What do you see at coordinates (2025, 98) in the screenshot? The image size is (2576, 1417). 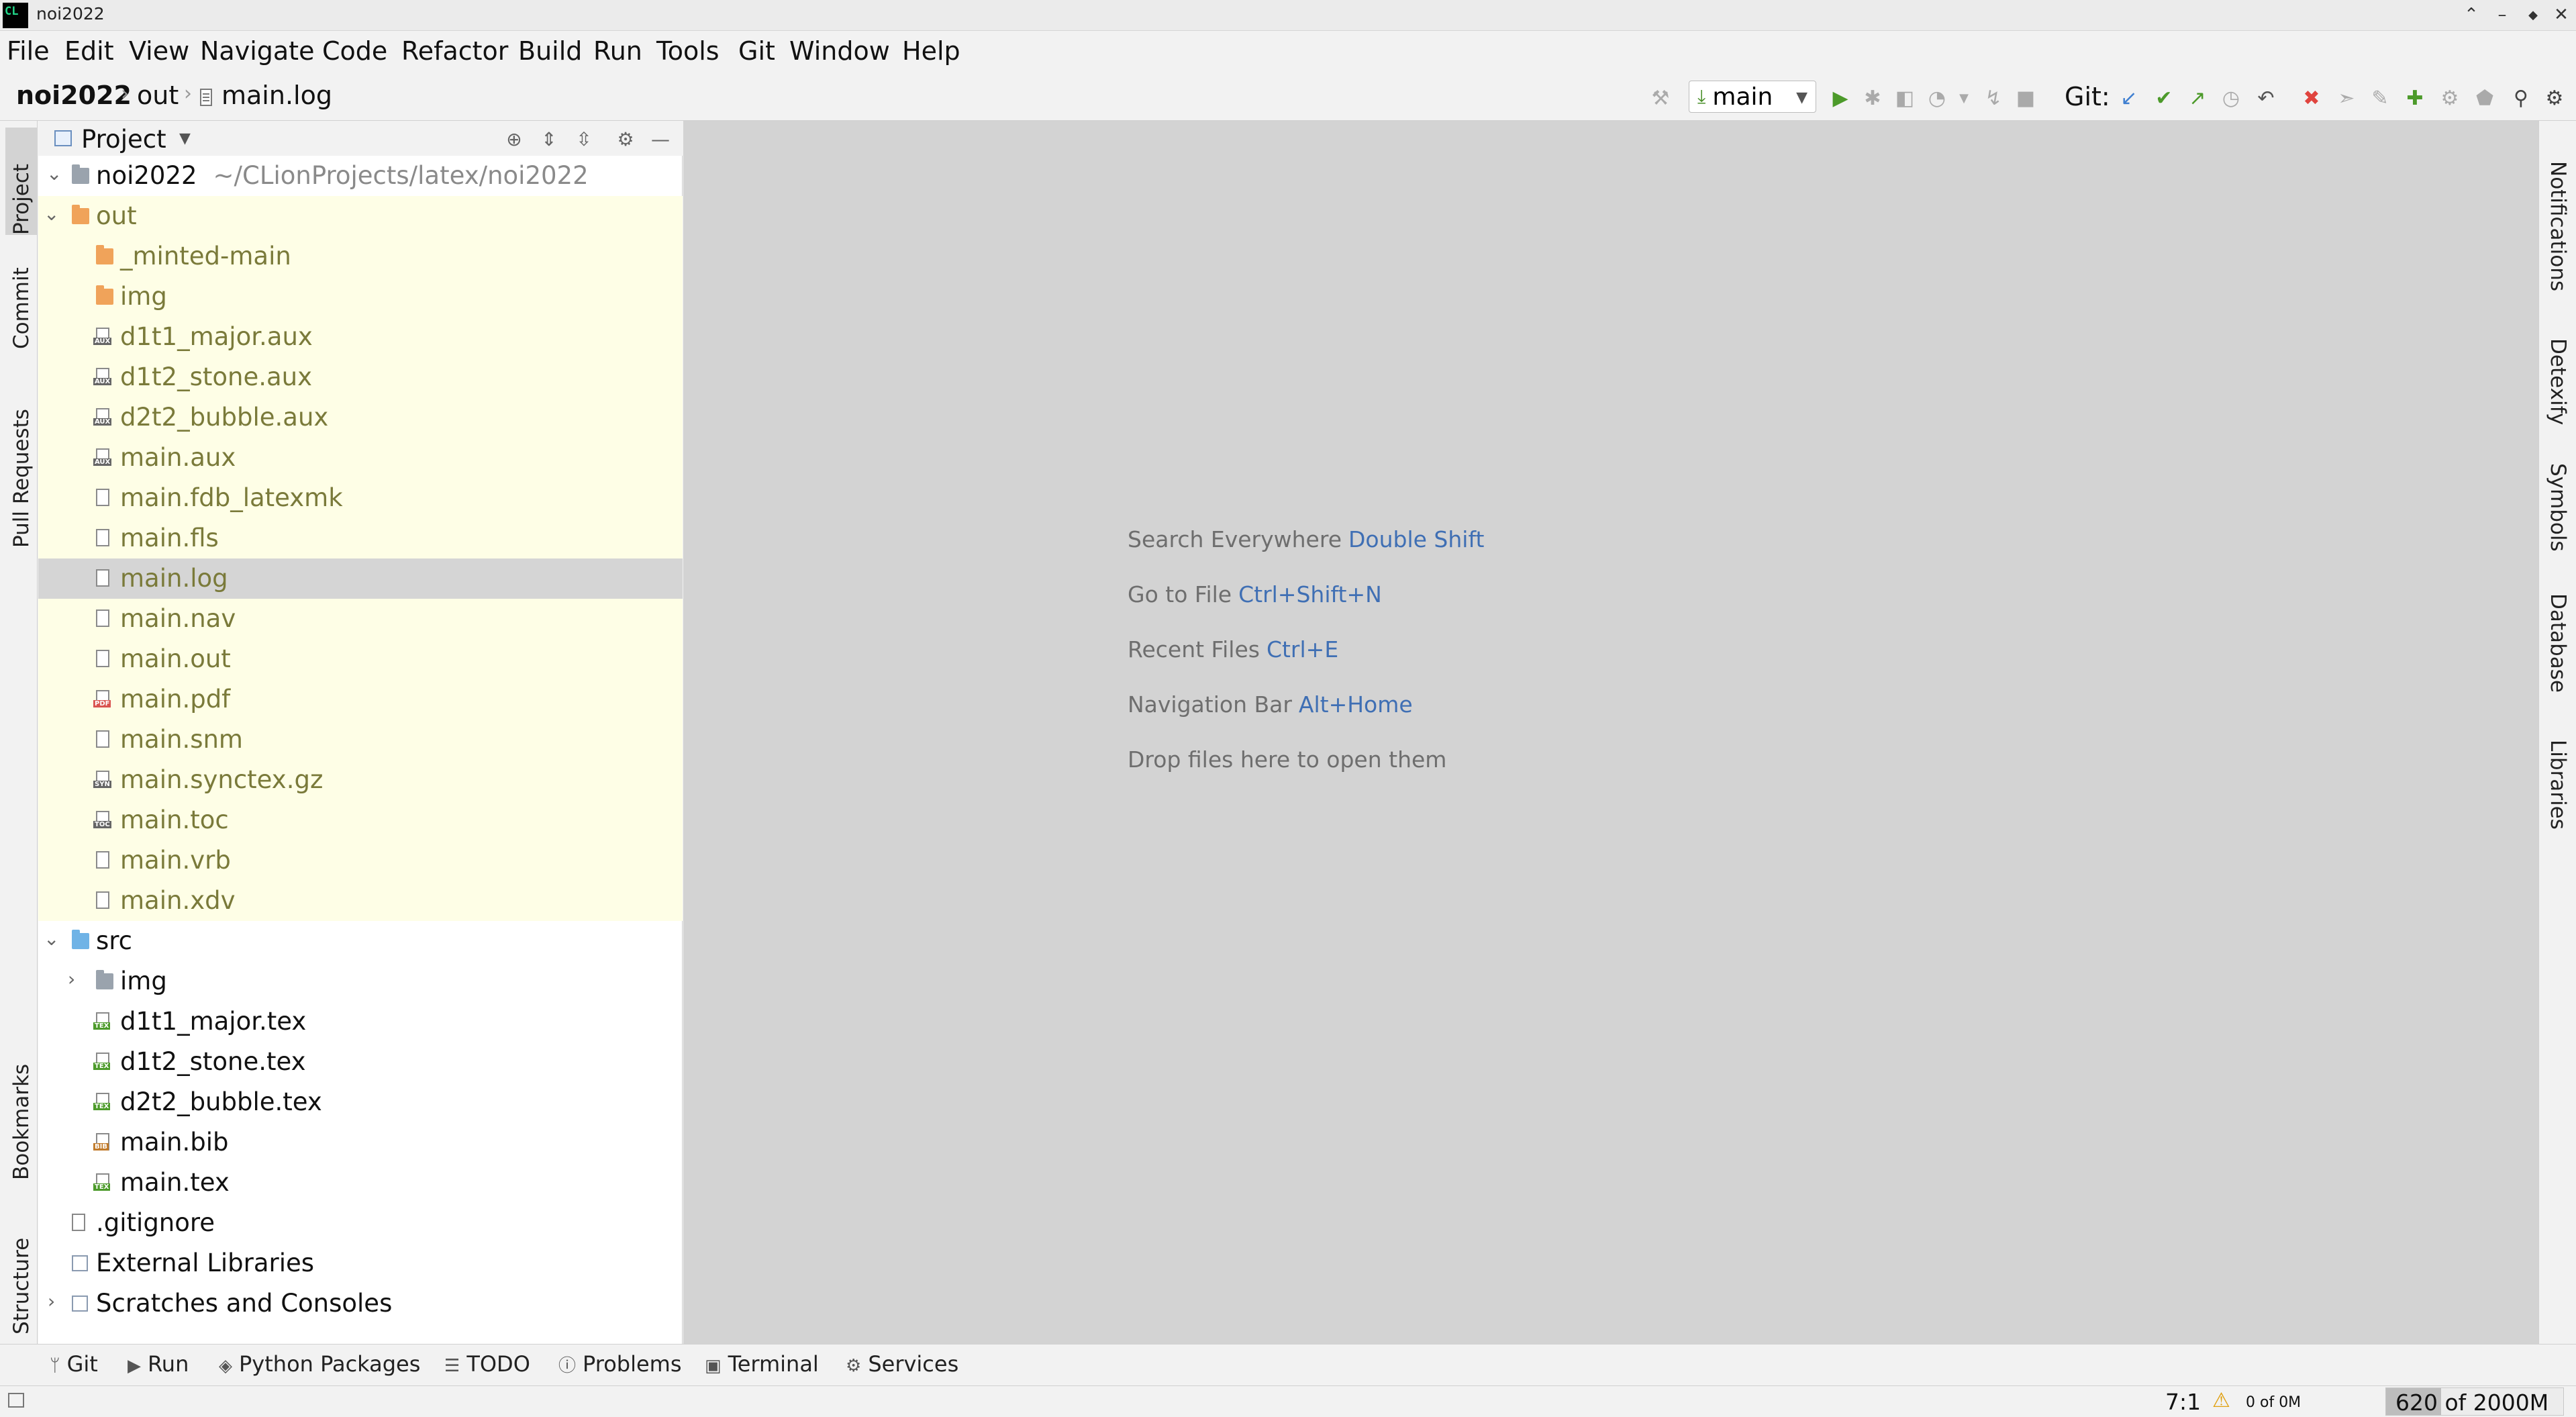 I see `stop-icon: ■` at bounding box center [2025, 98].